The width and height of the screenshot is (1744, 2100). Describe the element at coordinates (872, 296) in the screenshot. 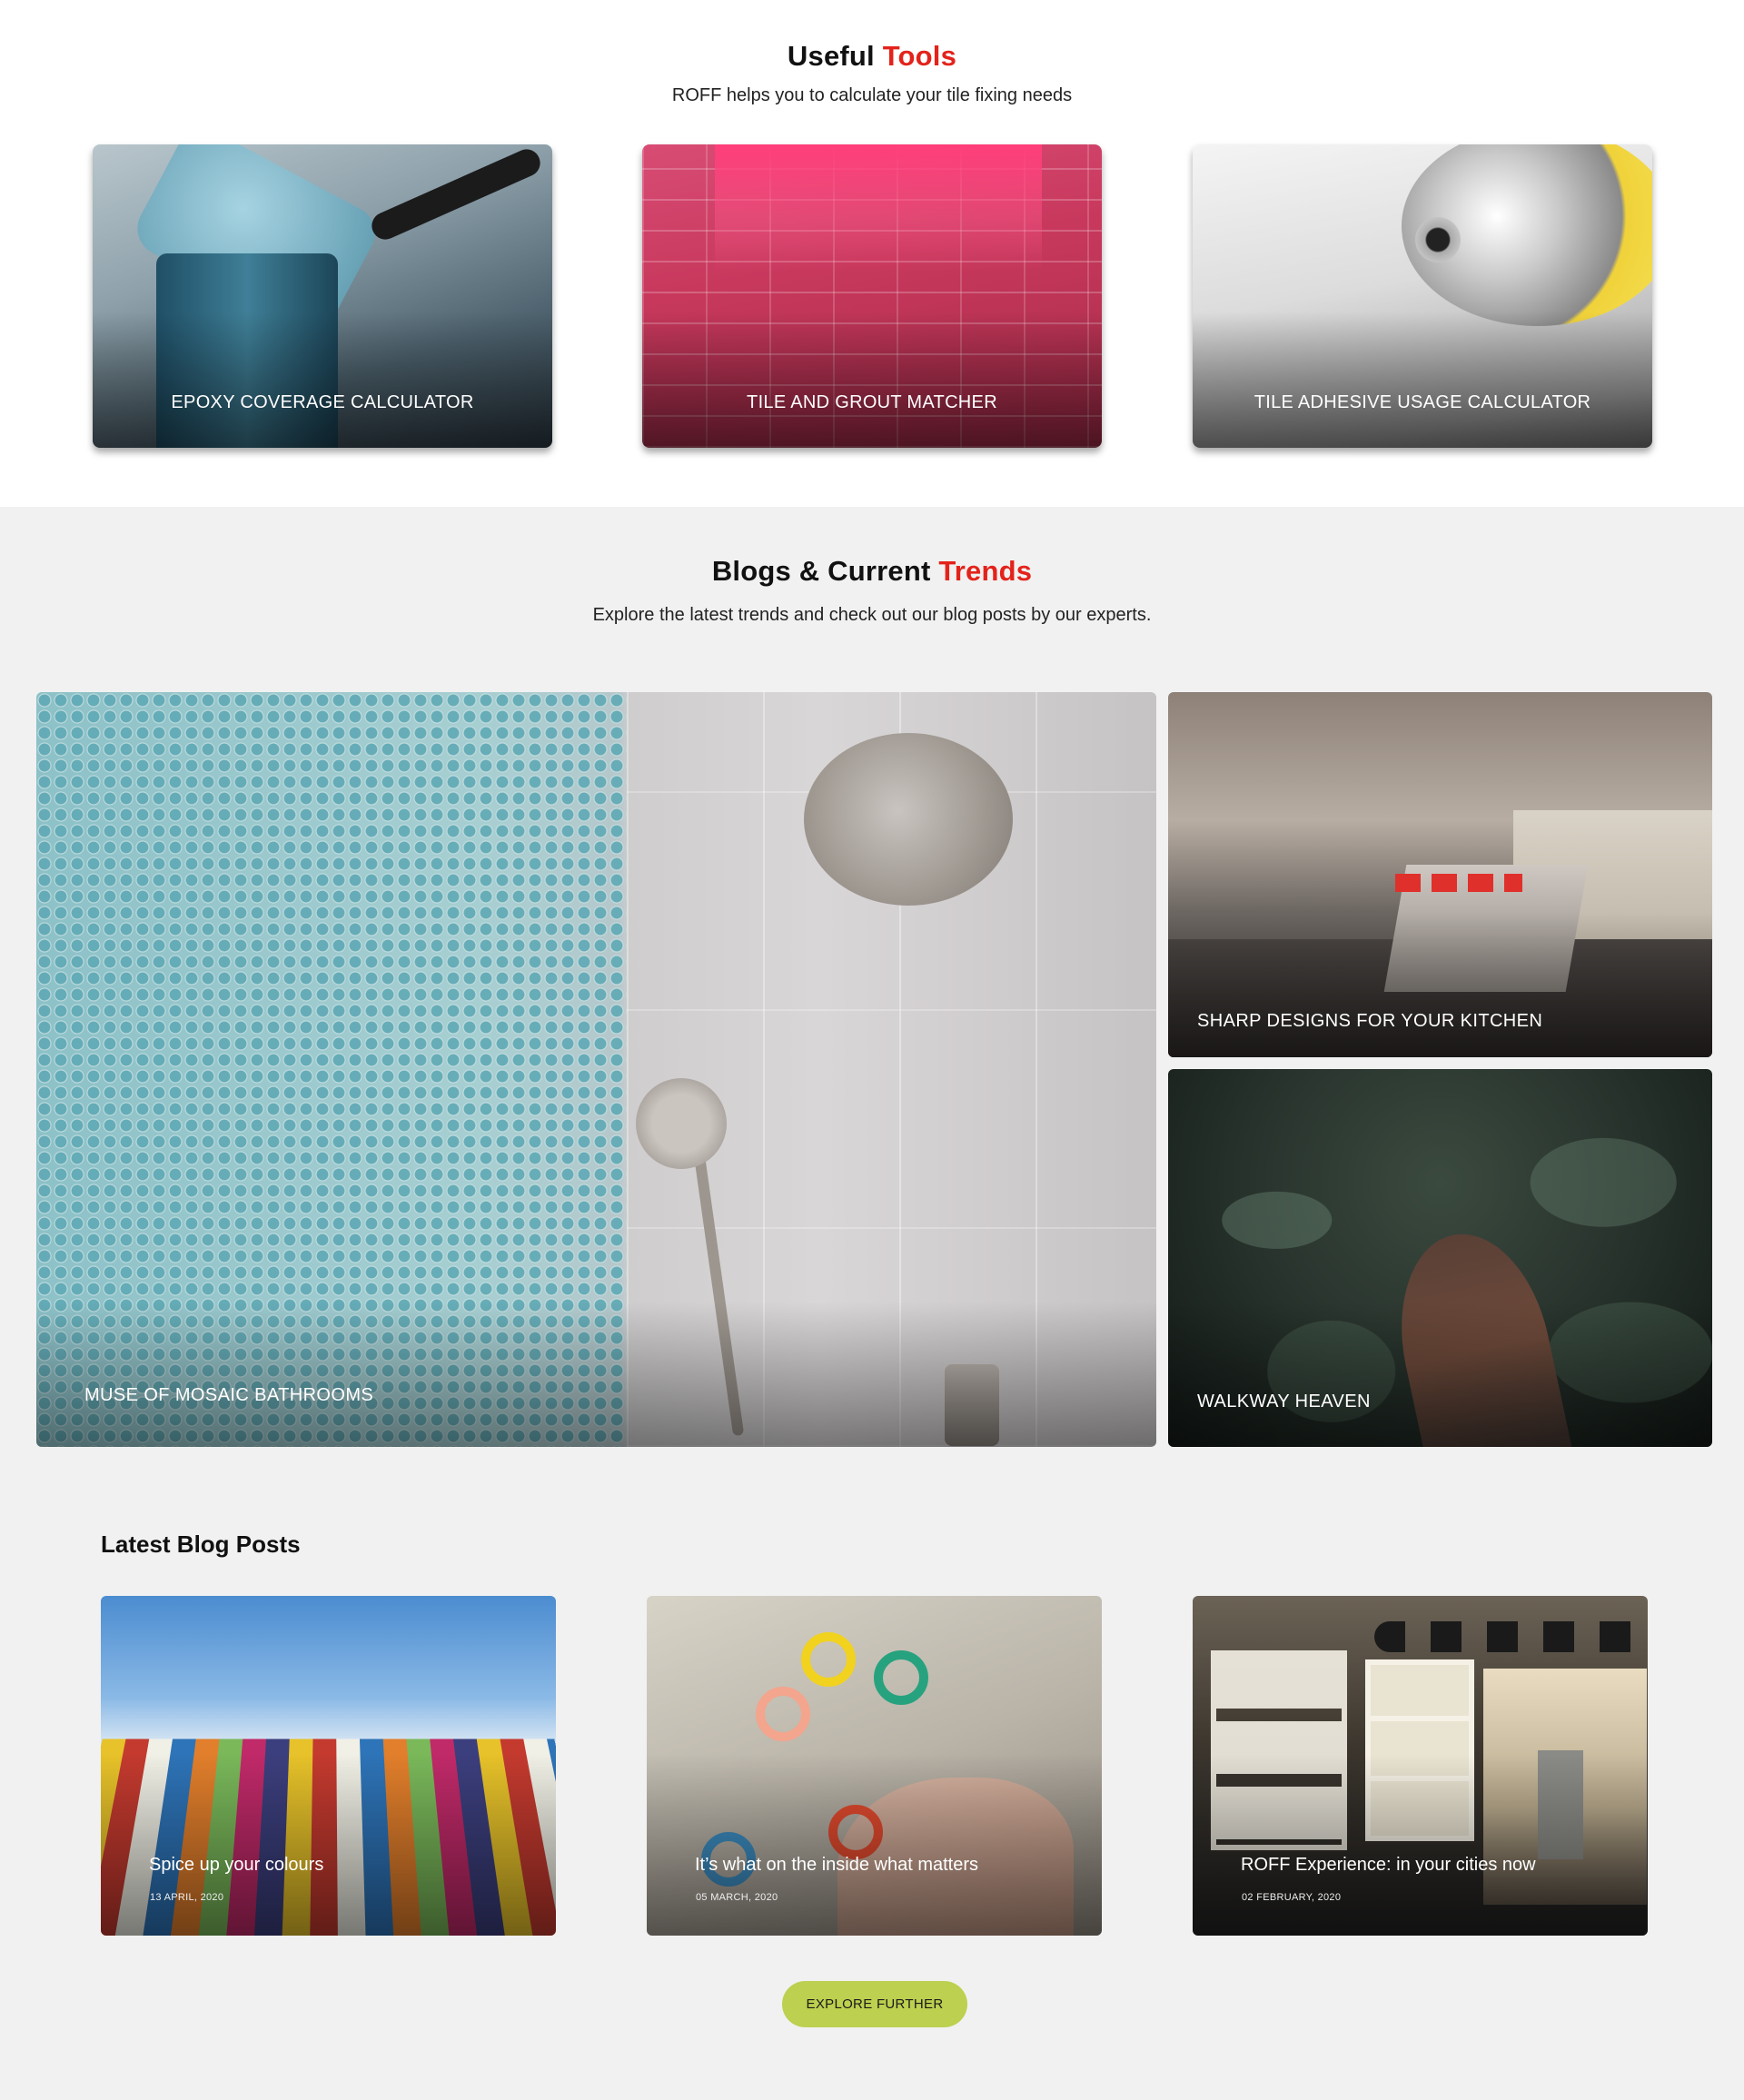

I see `tool-card-grout-matcher: TILE AND GROUT MATCHER` at that location.